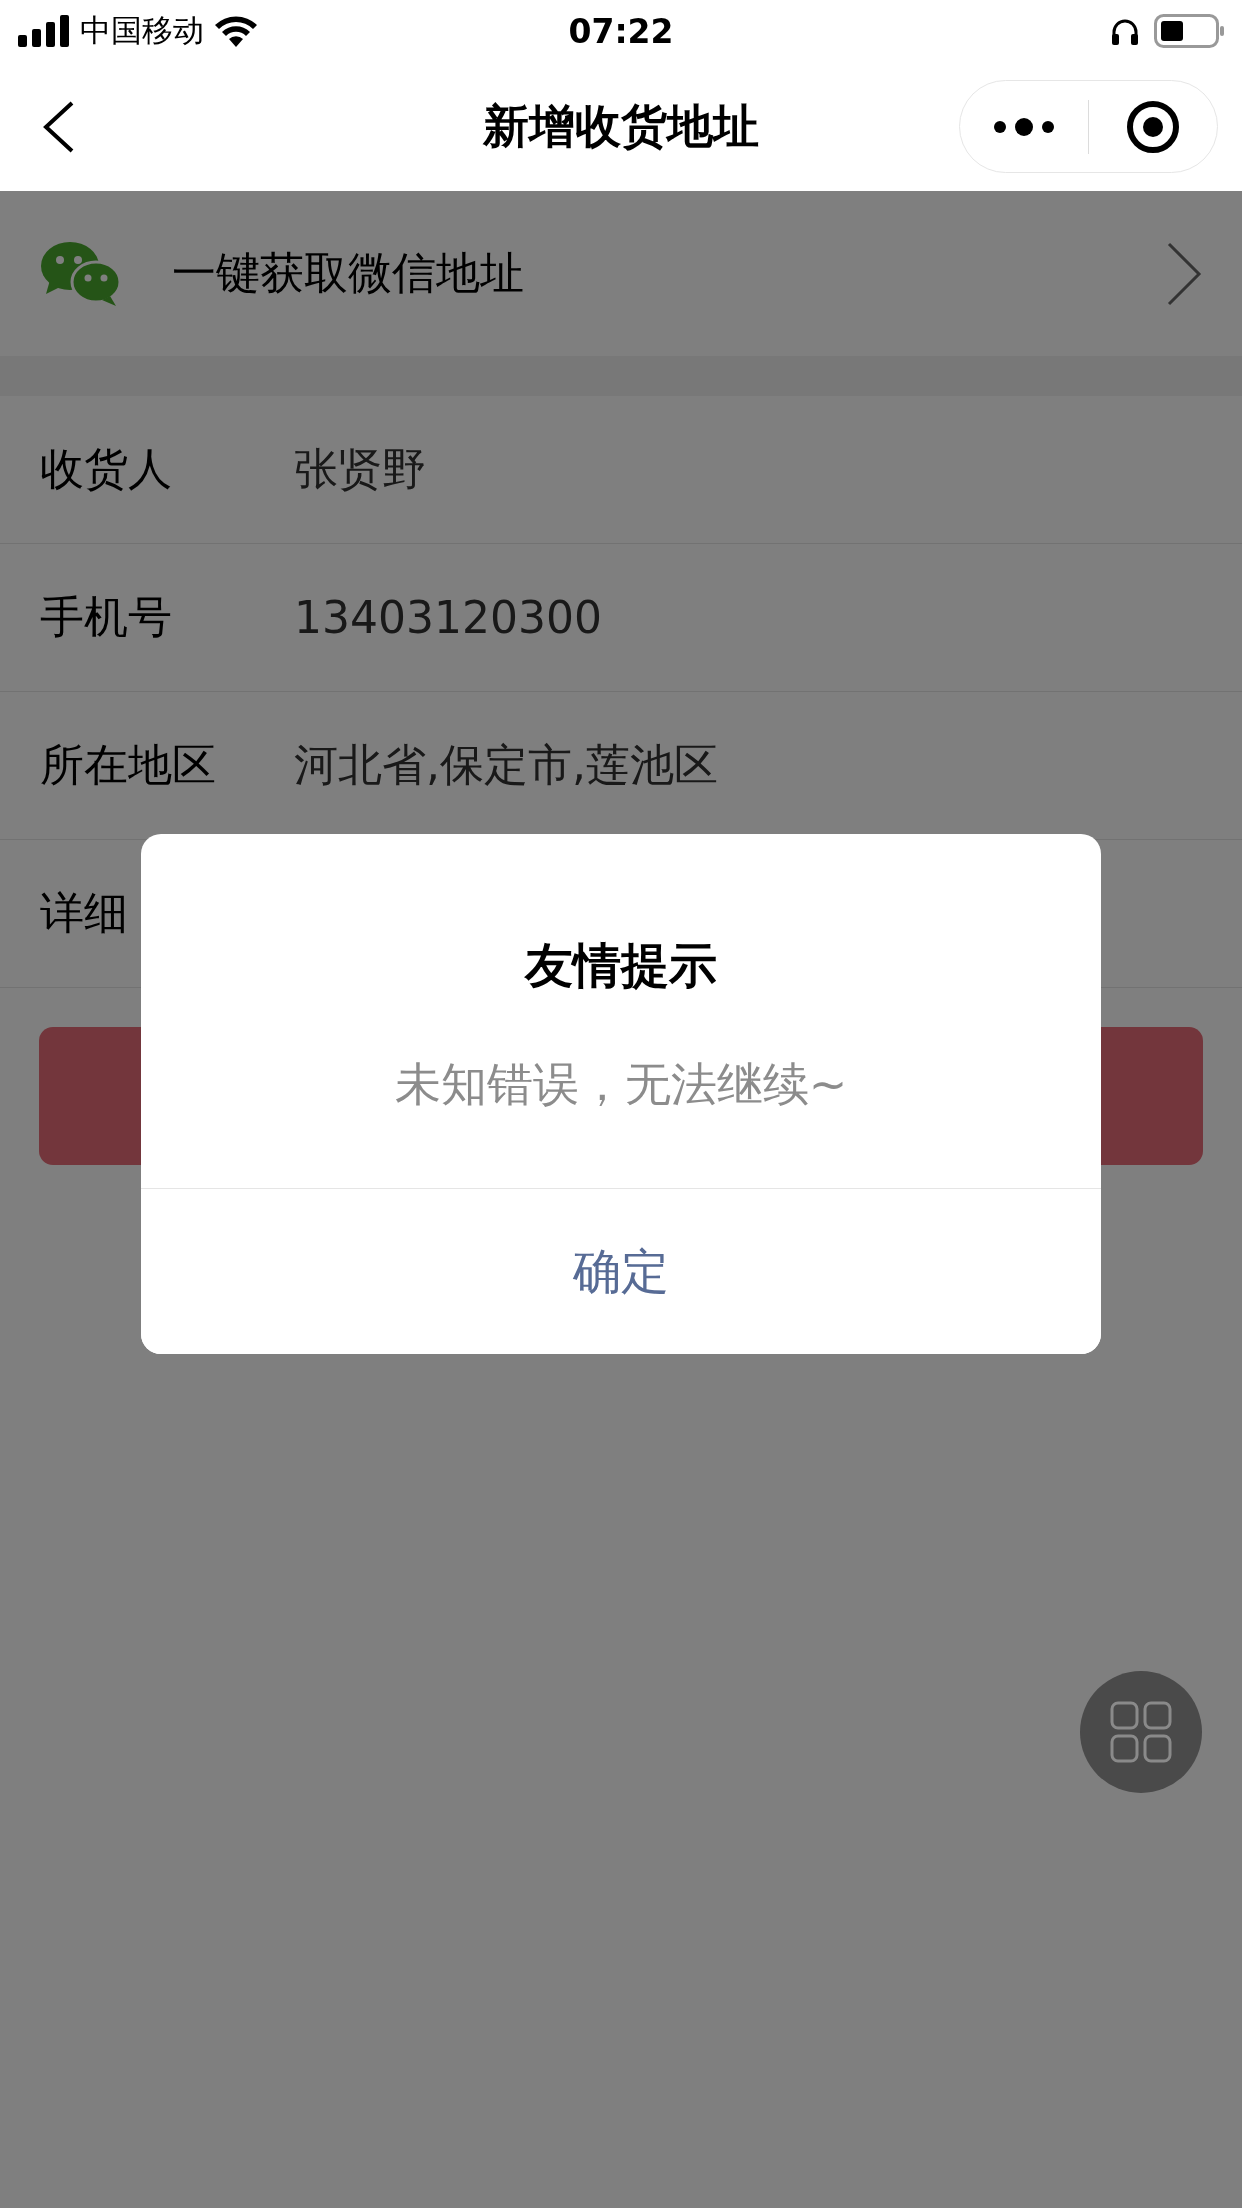 This screenshot has width=1242, height=2208. Describe the element at coordinates (106, 469) in the screenshot. I see `field-label: 收货人` at that location.